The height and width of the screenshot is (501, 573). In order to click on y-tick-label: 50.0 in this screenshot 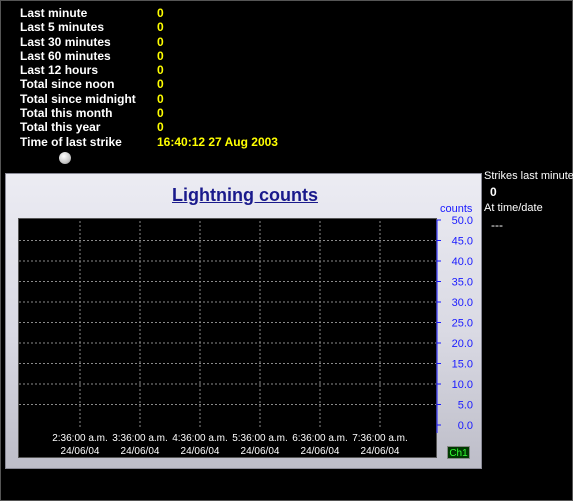, I will do `click(462, 221)`.